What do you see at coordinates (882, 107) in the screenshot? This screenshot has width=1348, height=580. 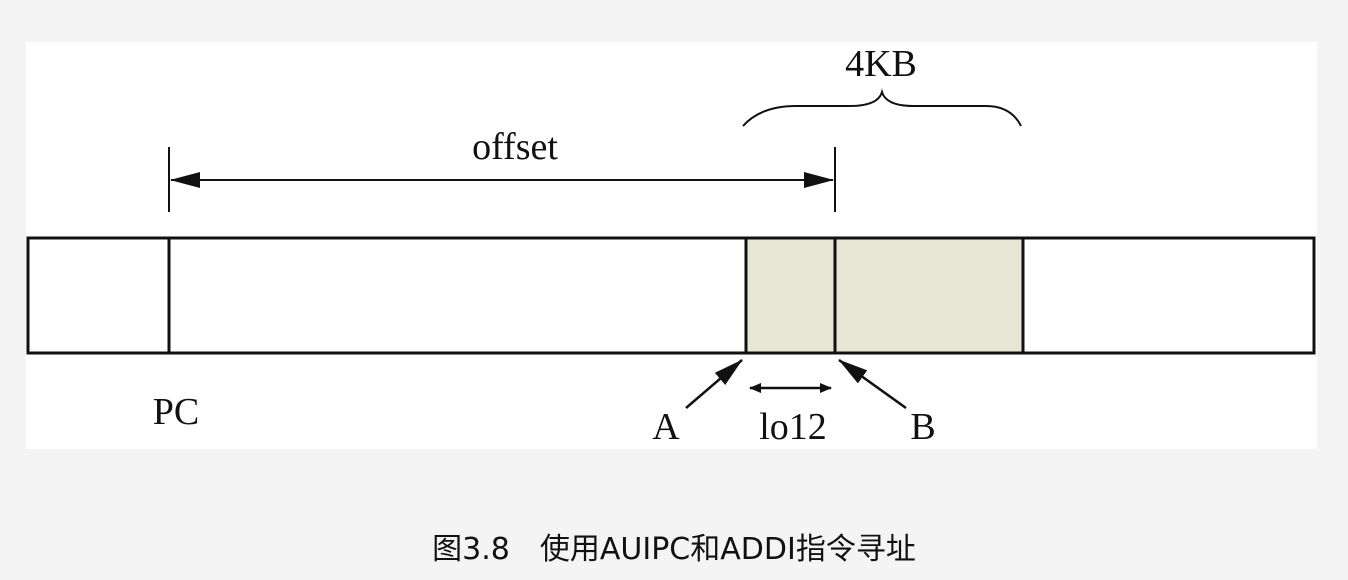 I see `size-brace` at bounding box center [882, 107].